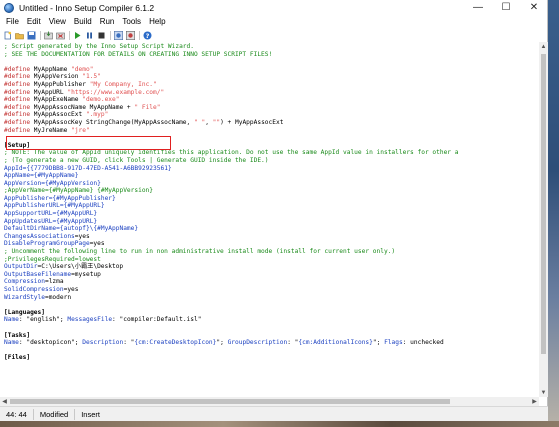 Image resolution: width=559 pixels, height=427 pixels. What do you see at coordinates (231, 131) in the screenshot?
I see `code-line: #define MyJreName "jre"` at bounding box center [231, 131].